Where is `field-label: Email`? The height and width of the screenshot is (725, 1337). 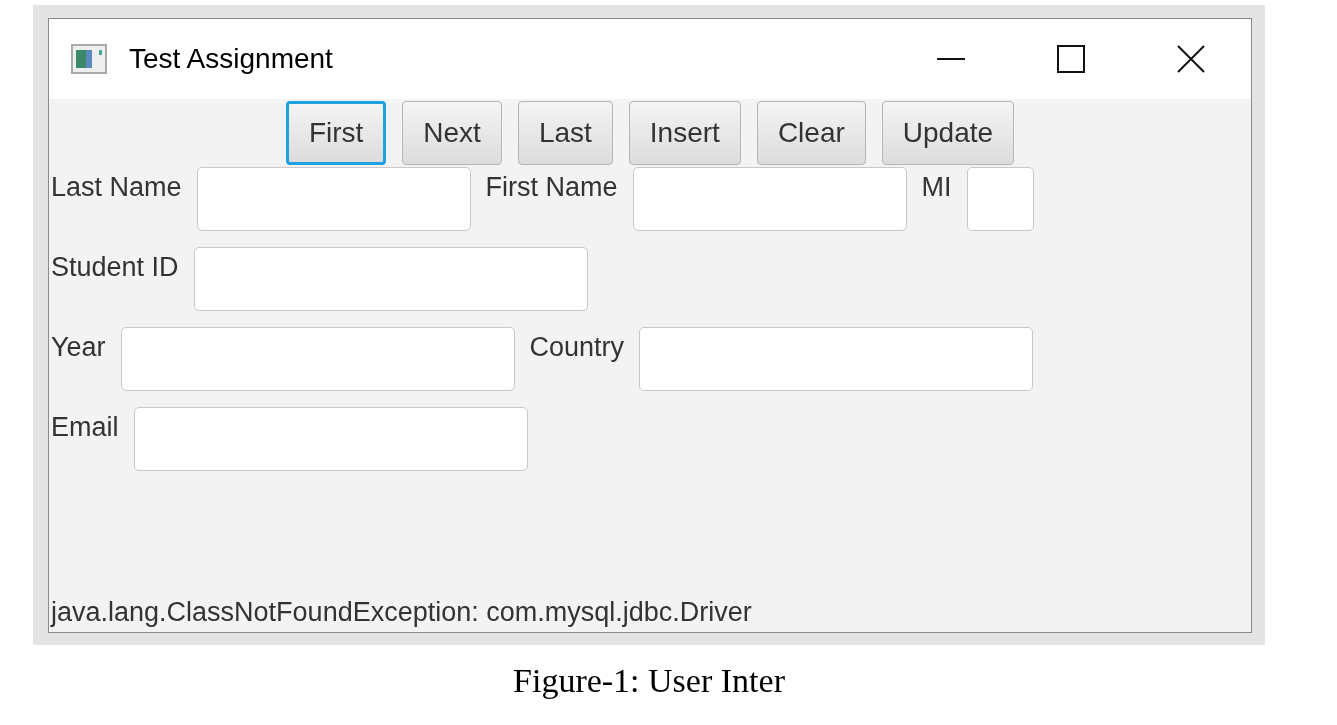 field-label: Email is located at coordinates (85, 427).